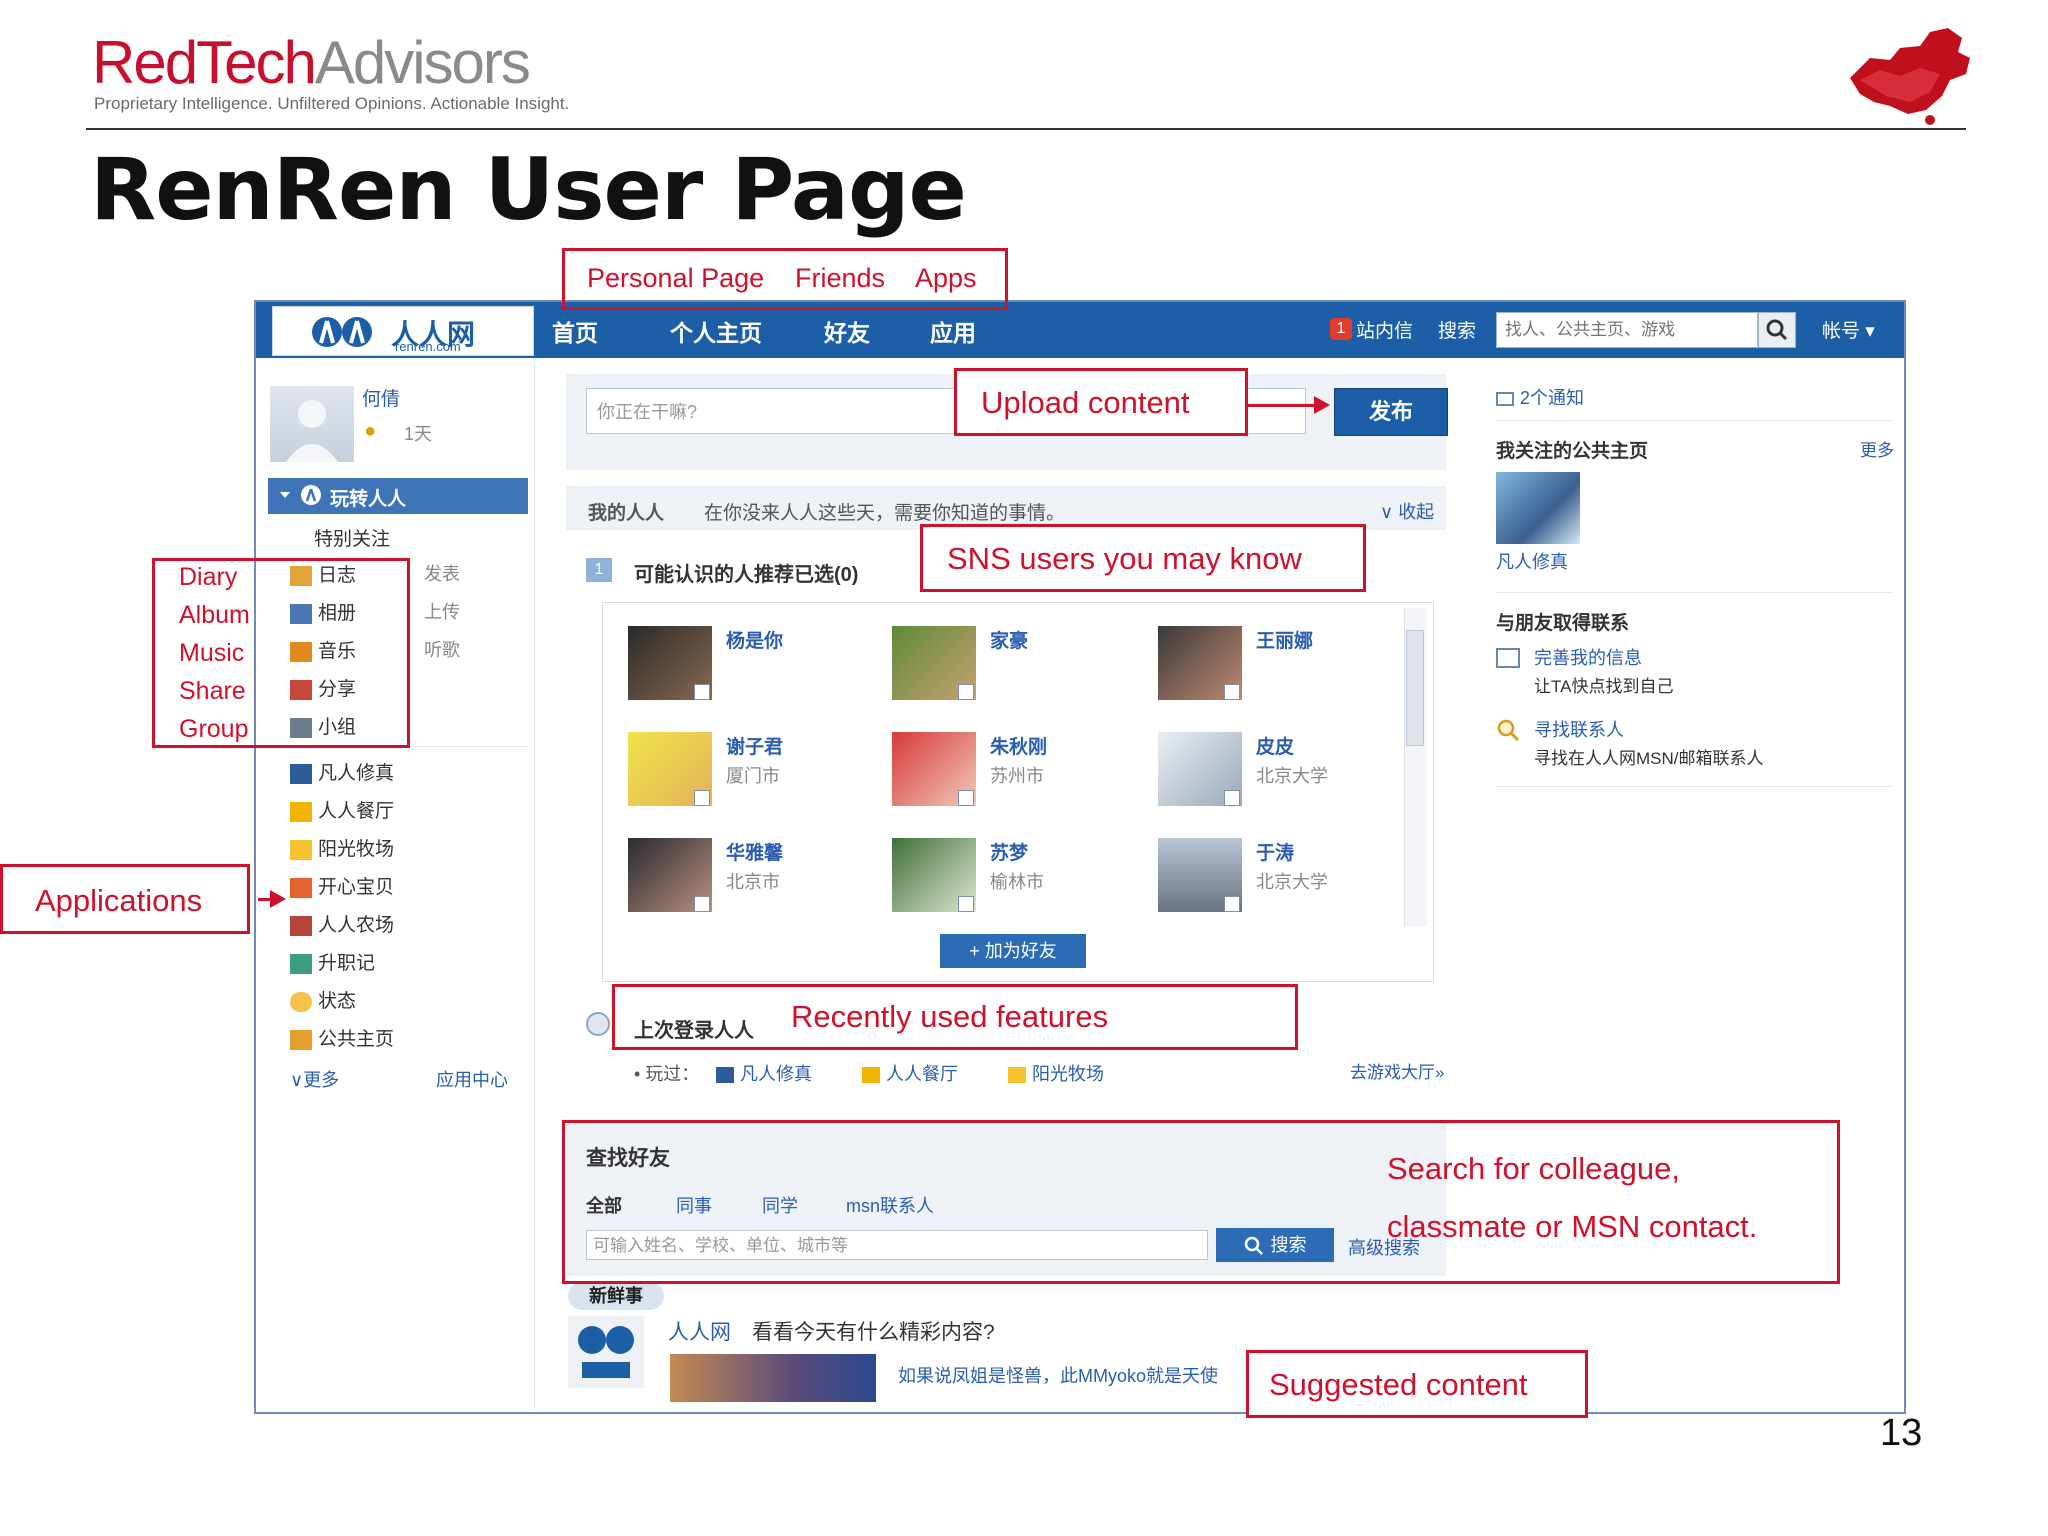 This screenshot has width=2048, height=1536. Describe the element at coordinates (873, 1332) in the screenshot. I see `news-headline: 看看今天有什么精彩内容?` at that location.